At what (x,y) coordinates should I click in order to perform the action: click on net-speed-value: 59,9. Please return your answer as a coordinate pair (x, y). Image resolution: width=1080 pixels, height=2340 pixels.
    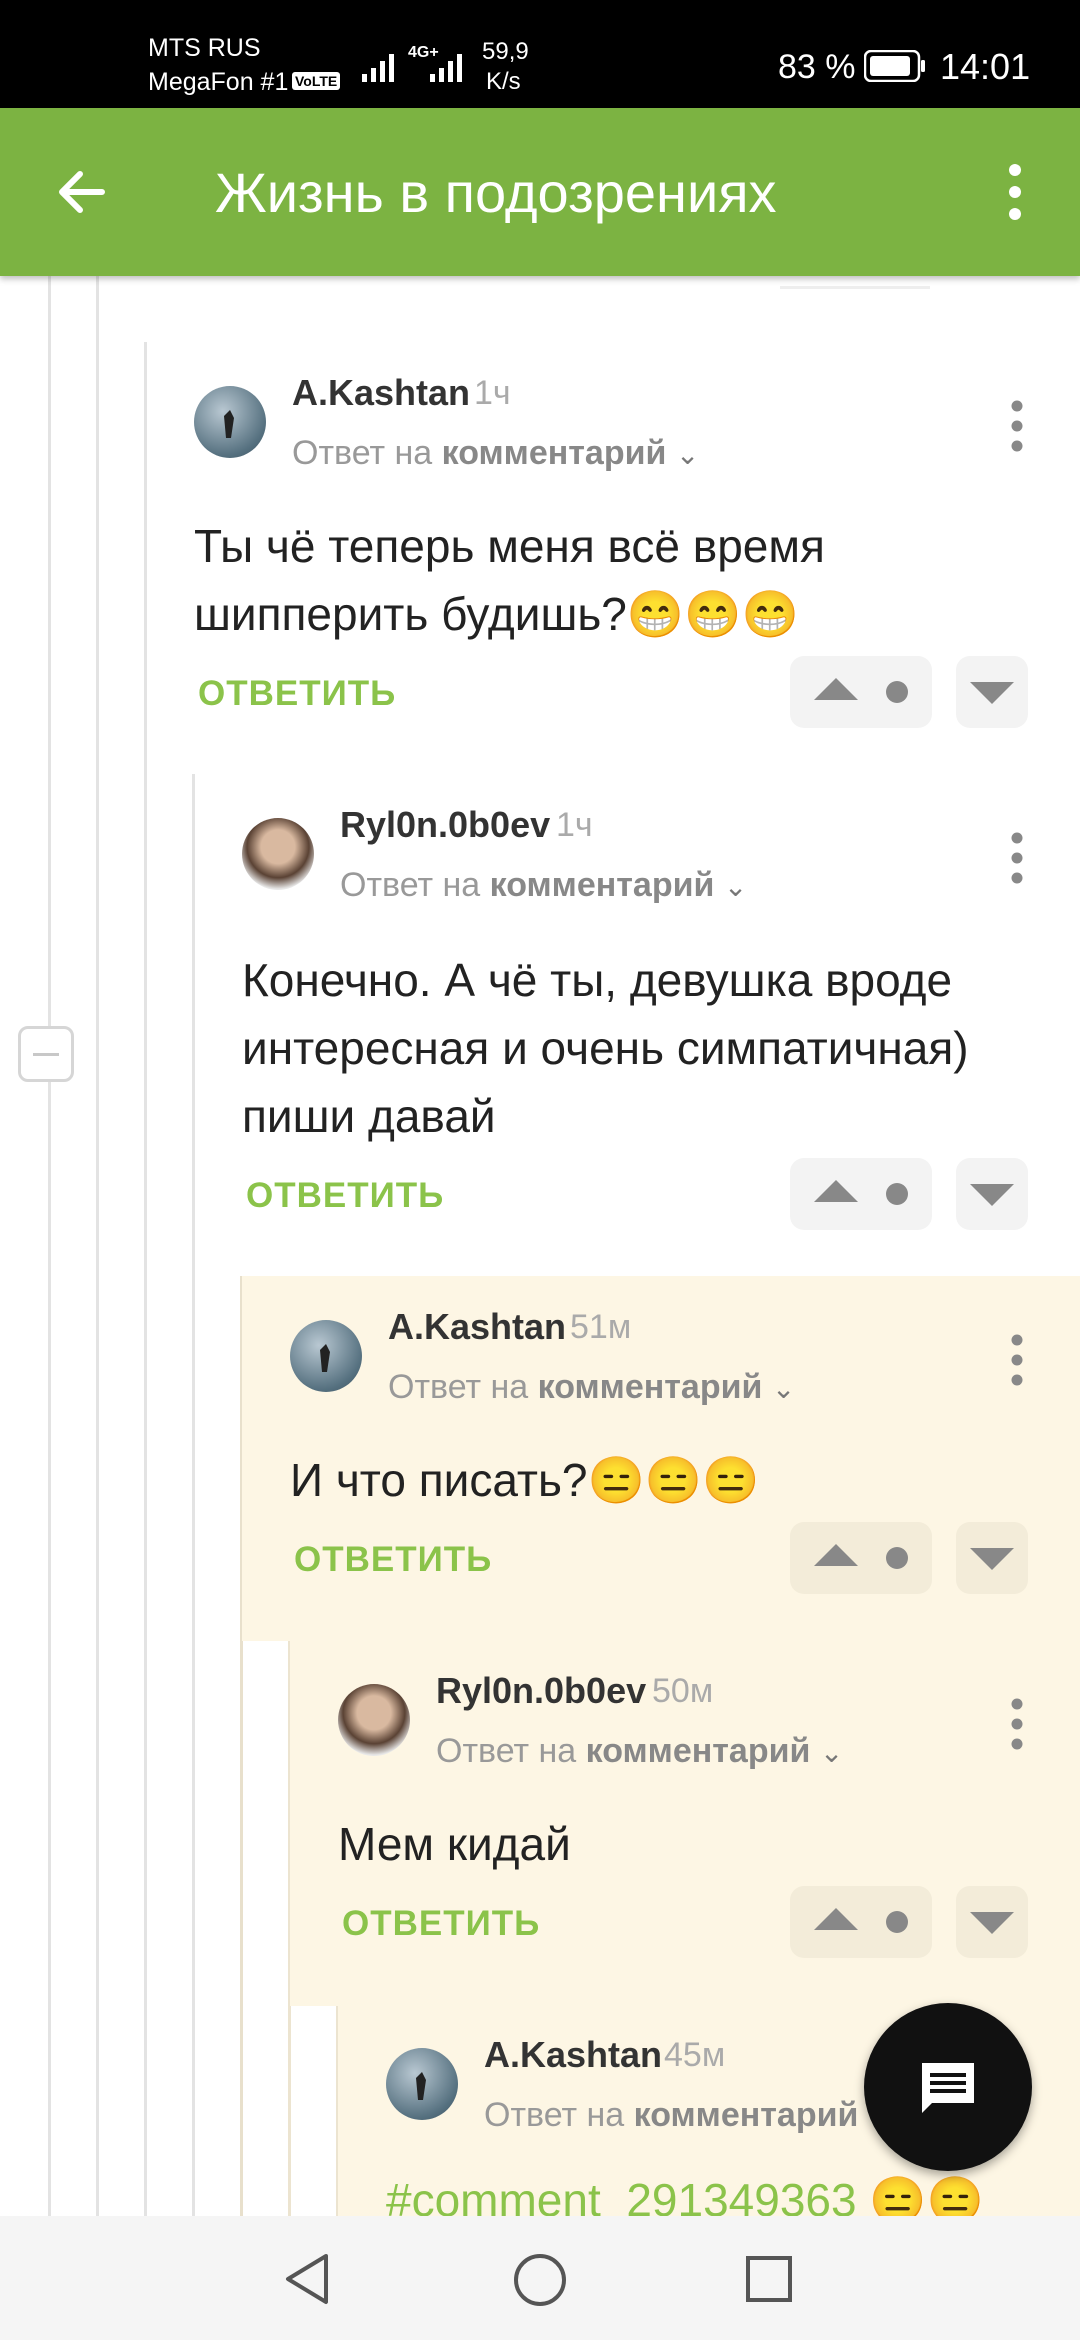
    Looking at the image, I should click on (505, 51).